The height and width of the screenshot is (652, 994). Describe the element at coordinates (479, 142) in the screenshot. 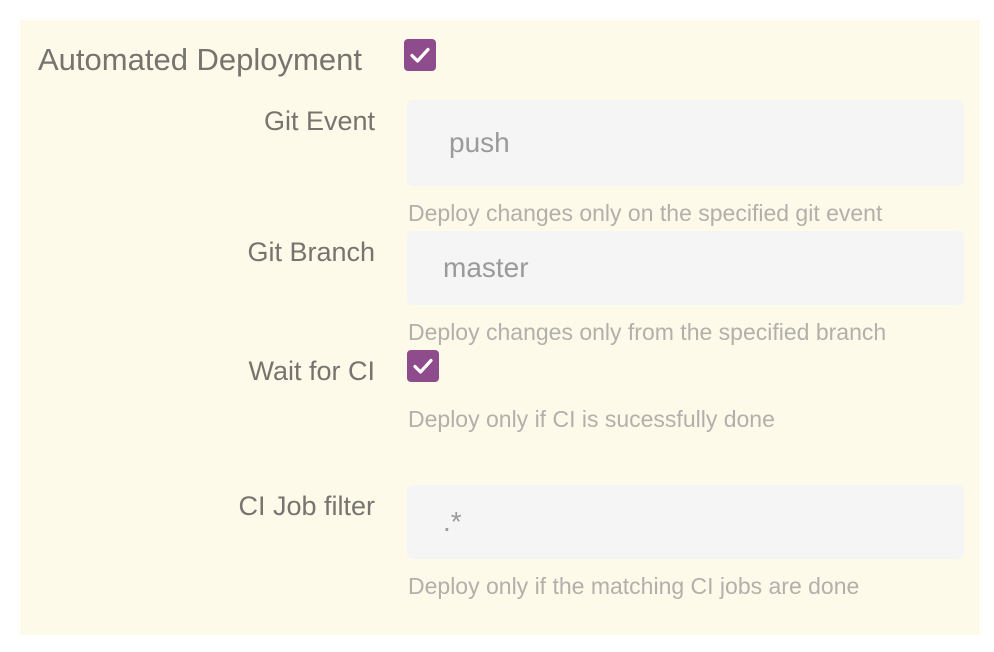

I see `git-event-value: push` at that location.